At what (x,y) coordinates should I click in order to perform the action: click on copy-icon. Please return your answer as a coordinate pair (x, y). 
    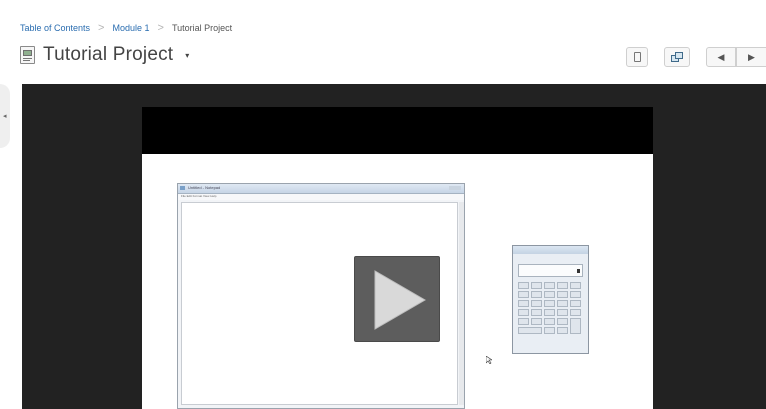
    Looking at the image, I should click on (677, 57).